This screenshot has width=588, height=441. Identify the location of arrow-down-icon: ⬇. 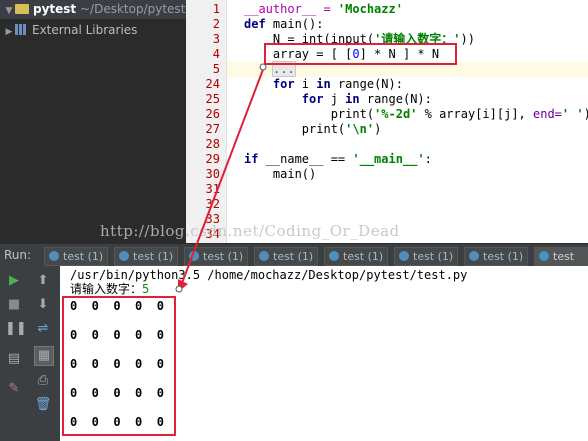
(43, 305).